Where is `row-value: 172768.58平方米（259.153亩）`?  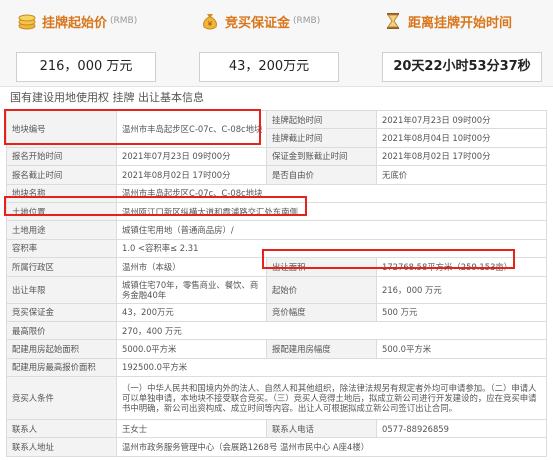
row-value: 172768.58平方米（259.153亩） is located at coordinates (461, 267).